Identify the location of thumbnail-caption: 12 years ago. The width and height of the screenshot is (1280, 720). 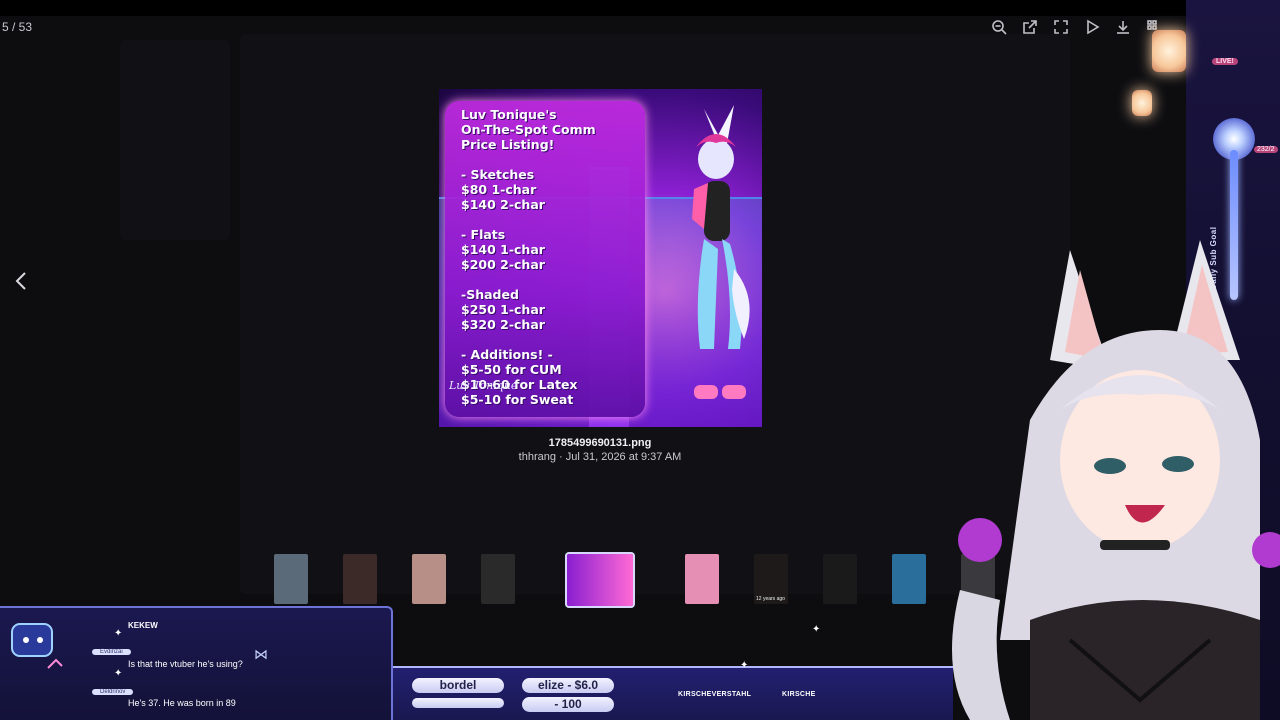
(770, 599).